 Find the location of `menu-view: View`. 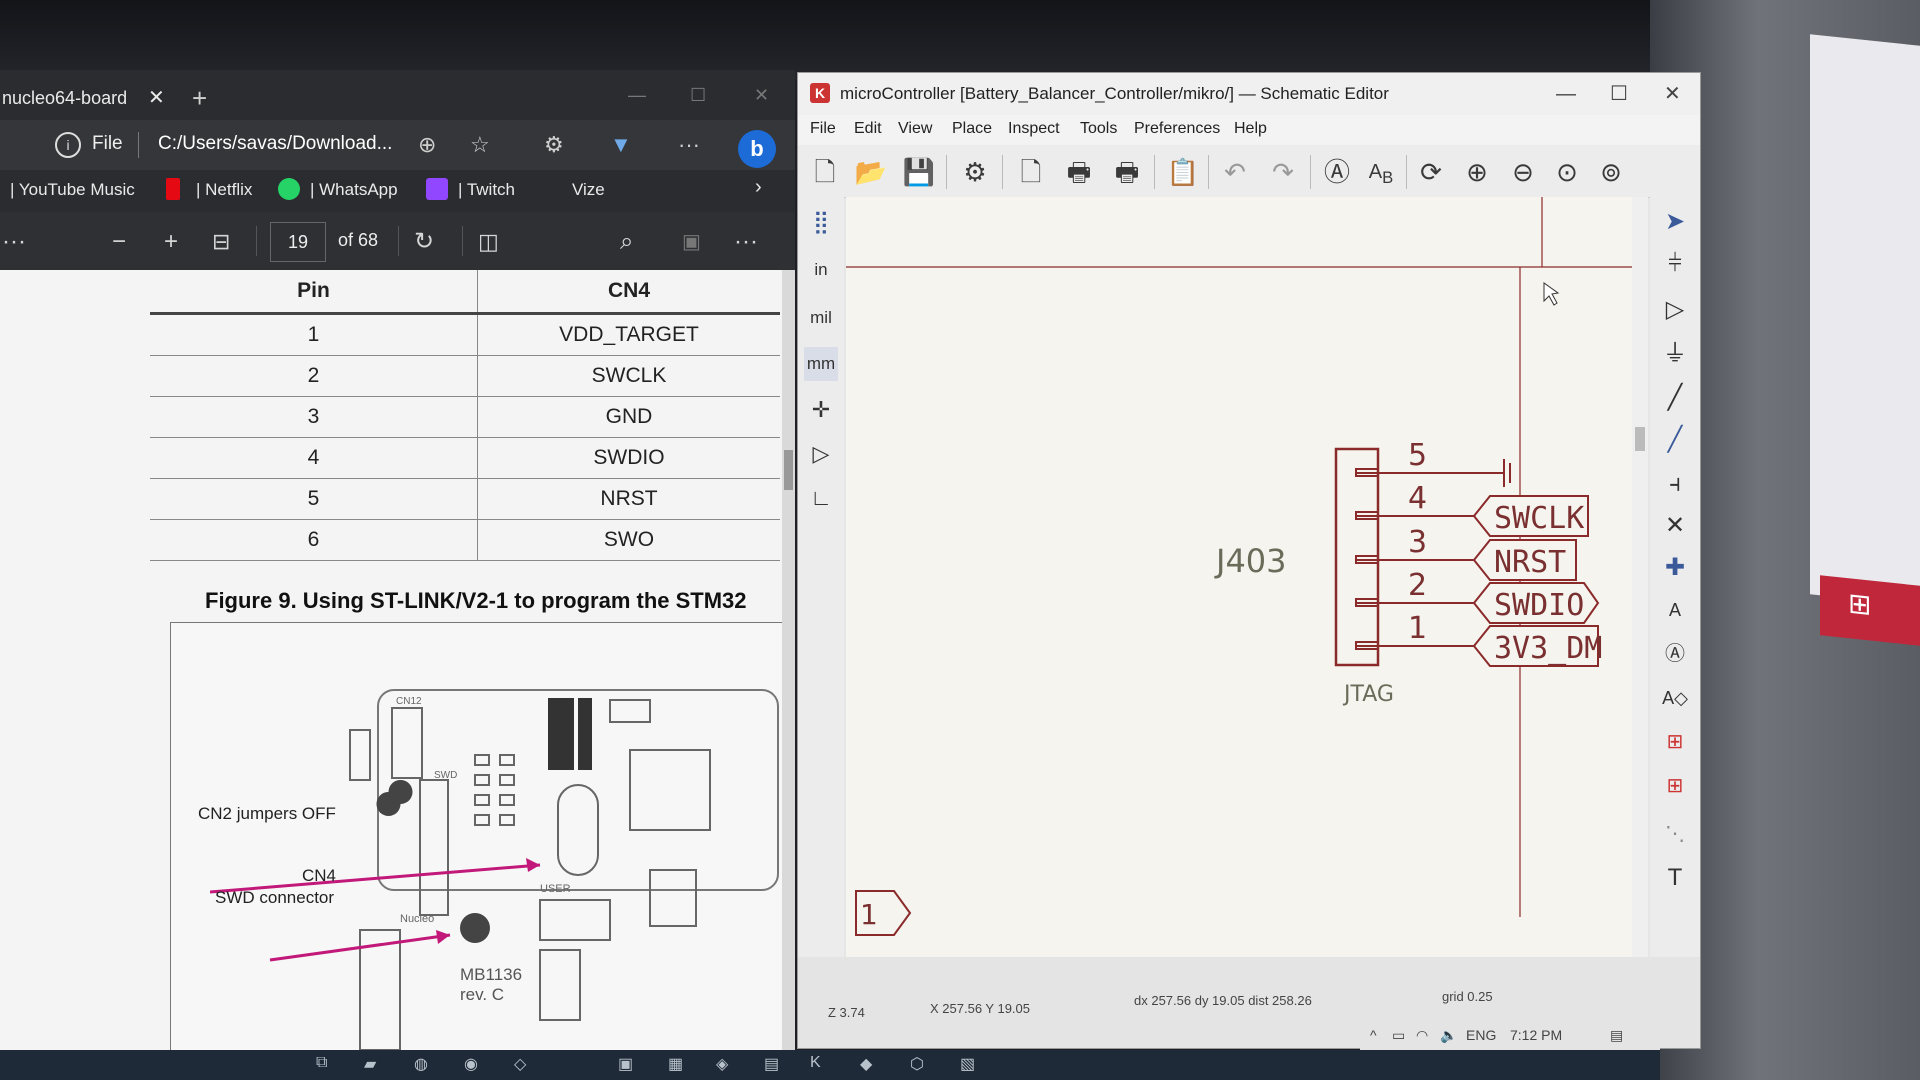

menu-view: View is located at coordinates (915, 129).